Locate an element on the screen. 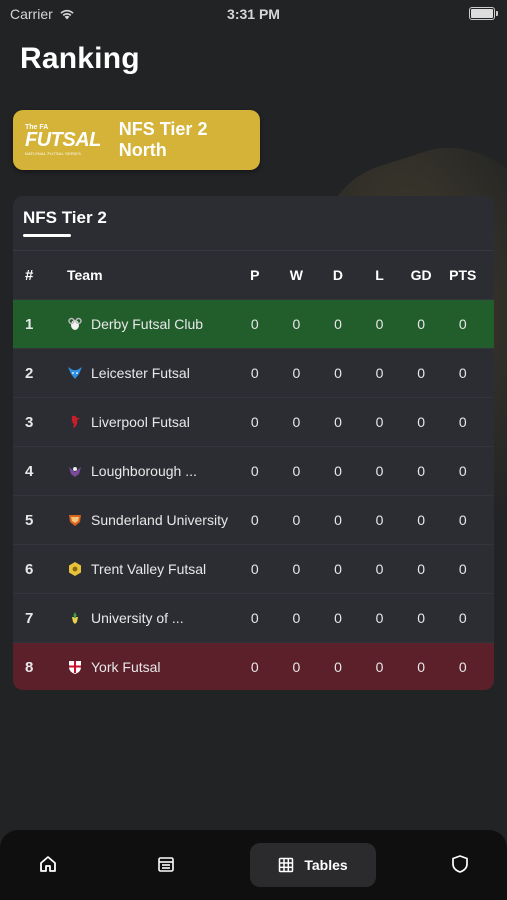 The image size is (507, 900). table-grid-icon is located at coordinates (286, 865).